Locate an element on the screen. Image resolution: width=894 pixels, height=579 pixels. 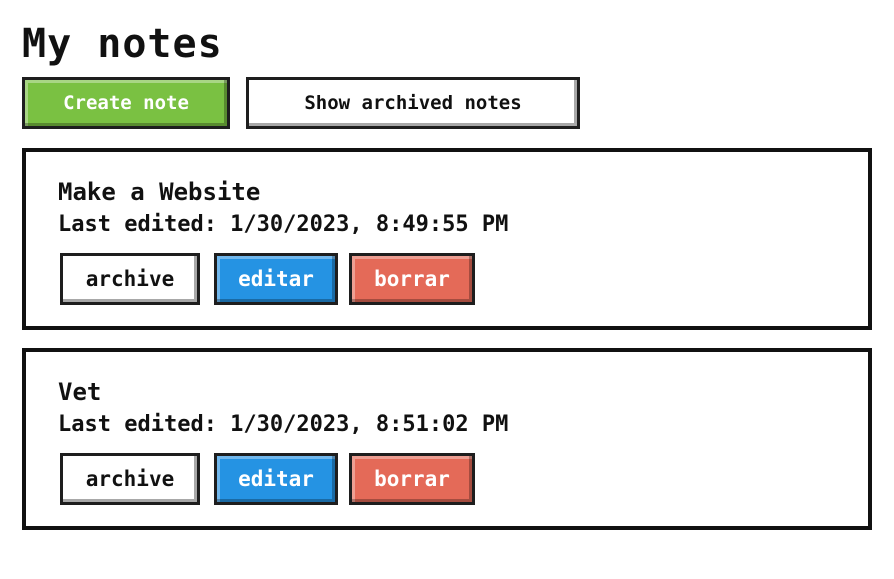
show-archived-notes-button: Show archived notes is located at coordinates (413, 103).